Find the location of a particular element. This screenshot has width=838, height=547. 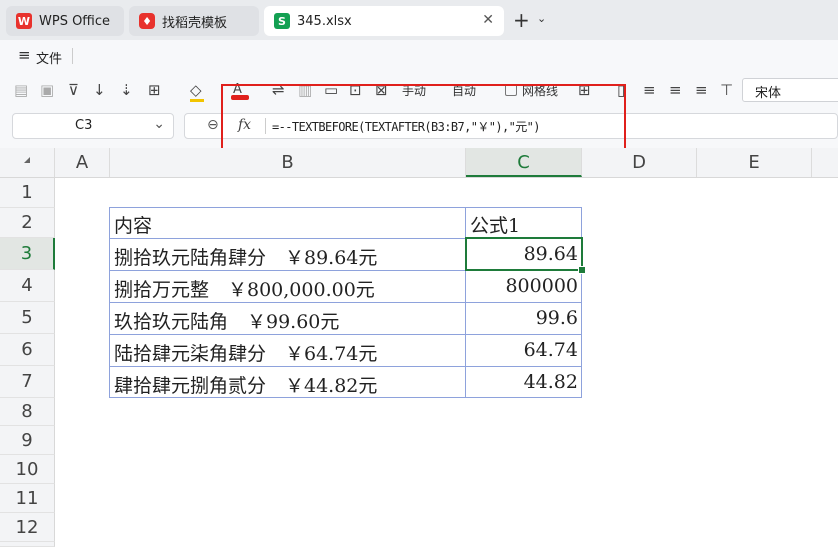

font-name-select: 宋体 is located at coordinates (790, 90).